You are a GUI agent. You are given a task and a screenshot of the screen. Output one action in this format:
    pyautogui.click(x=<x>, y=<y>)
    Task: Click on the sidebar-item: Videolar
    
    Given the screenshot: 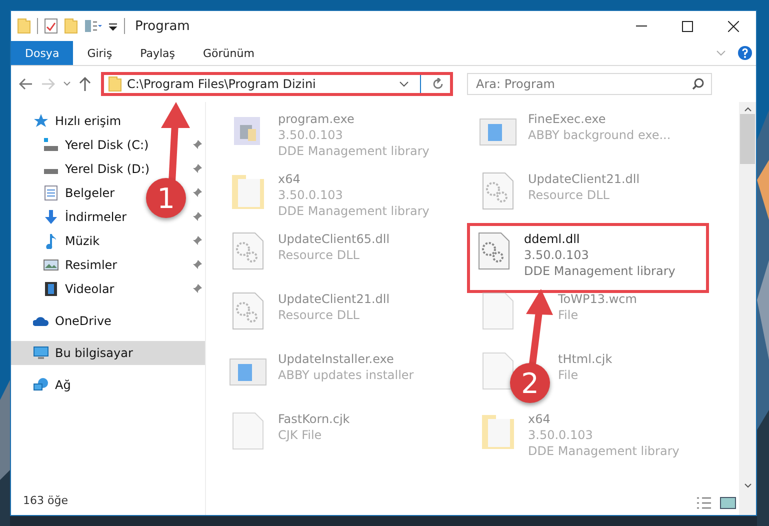 What is the action you would take?
    pyautogui.click(x=89, y=289)
    